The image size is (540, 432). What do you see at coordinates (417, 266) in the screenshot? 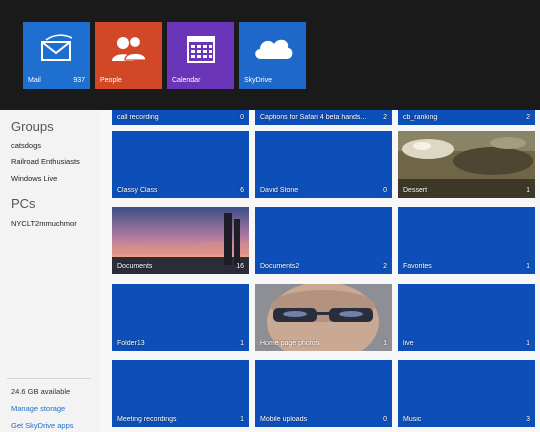
I see `folder-name: Favorites` at bounding box center [417, 266].